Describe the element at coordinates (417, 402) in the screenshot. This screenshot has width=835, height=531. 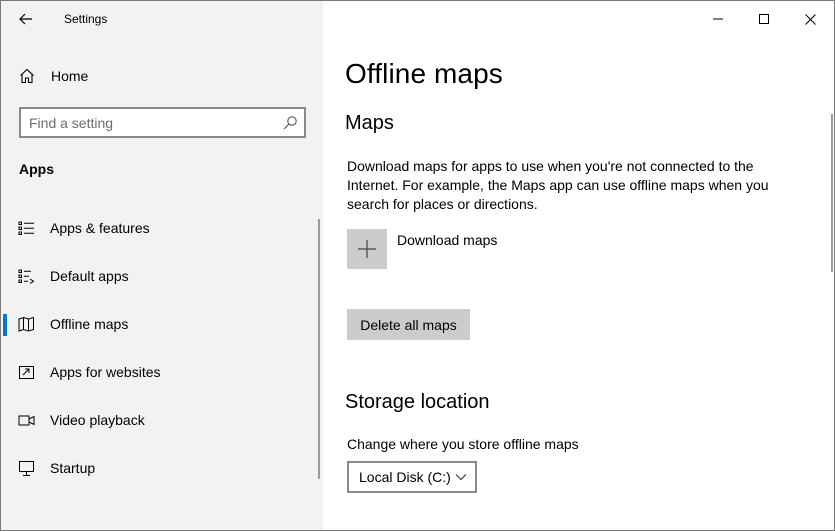
I see `storage-section-heading: Storage location` at that location.